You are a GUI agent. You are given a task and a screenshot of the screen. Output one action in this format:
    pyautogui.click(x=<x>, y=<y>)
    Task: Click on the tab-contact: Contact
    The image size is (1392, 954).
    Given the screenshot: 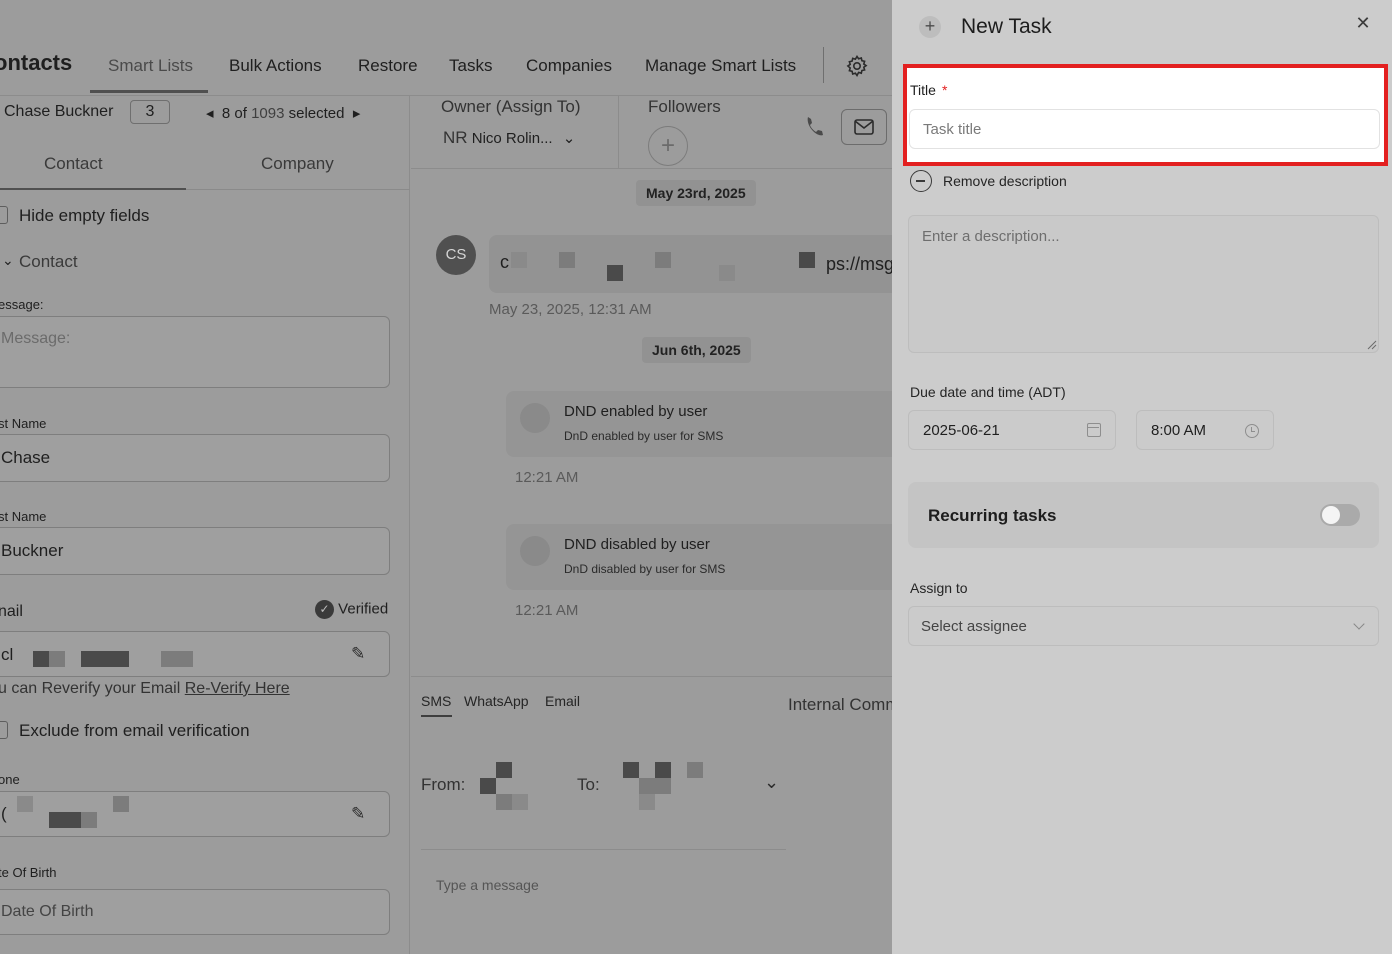 What is the action you would take?
    pyautogui.click(x=73, y=164)
    